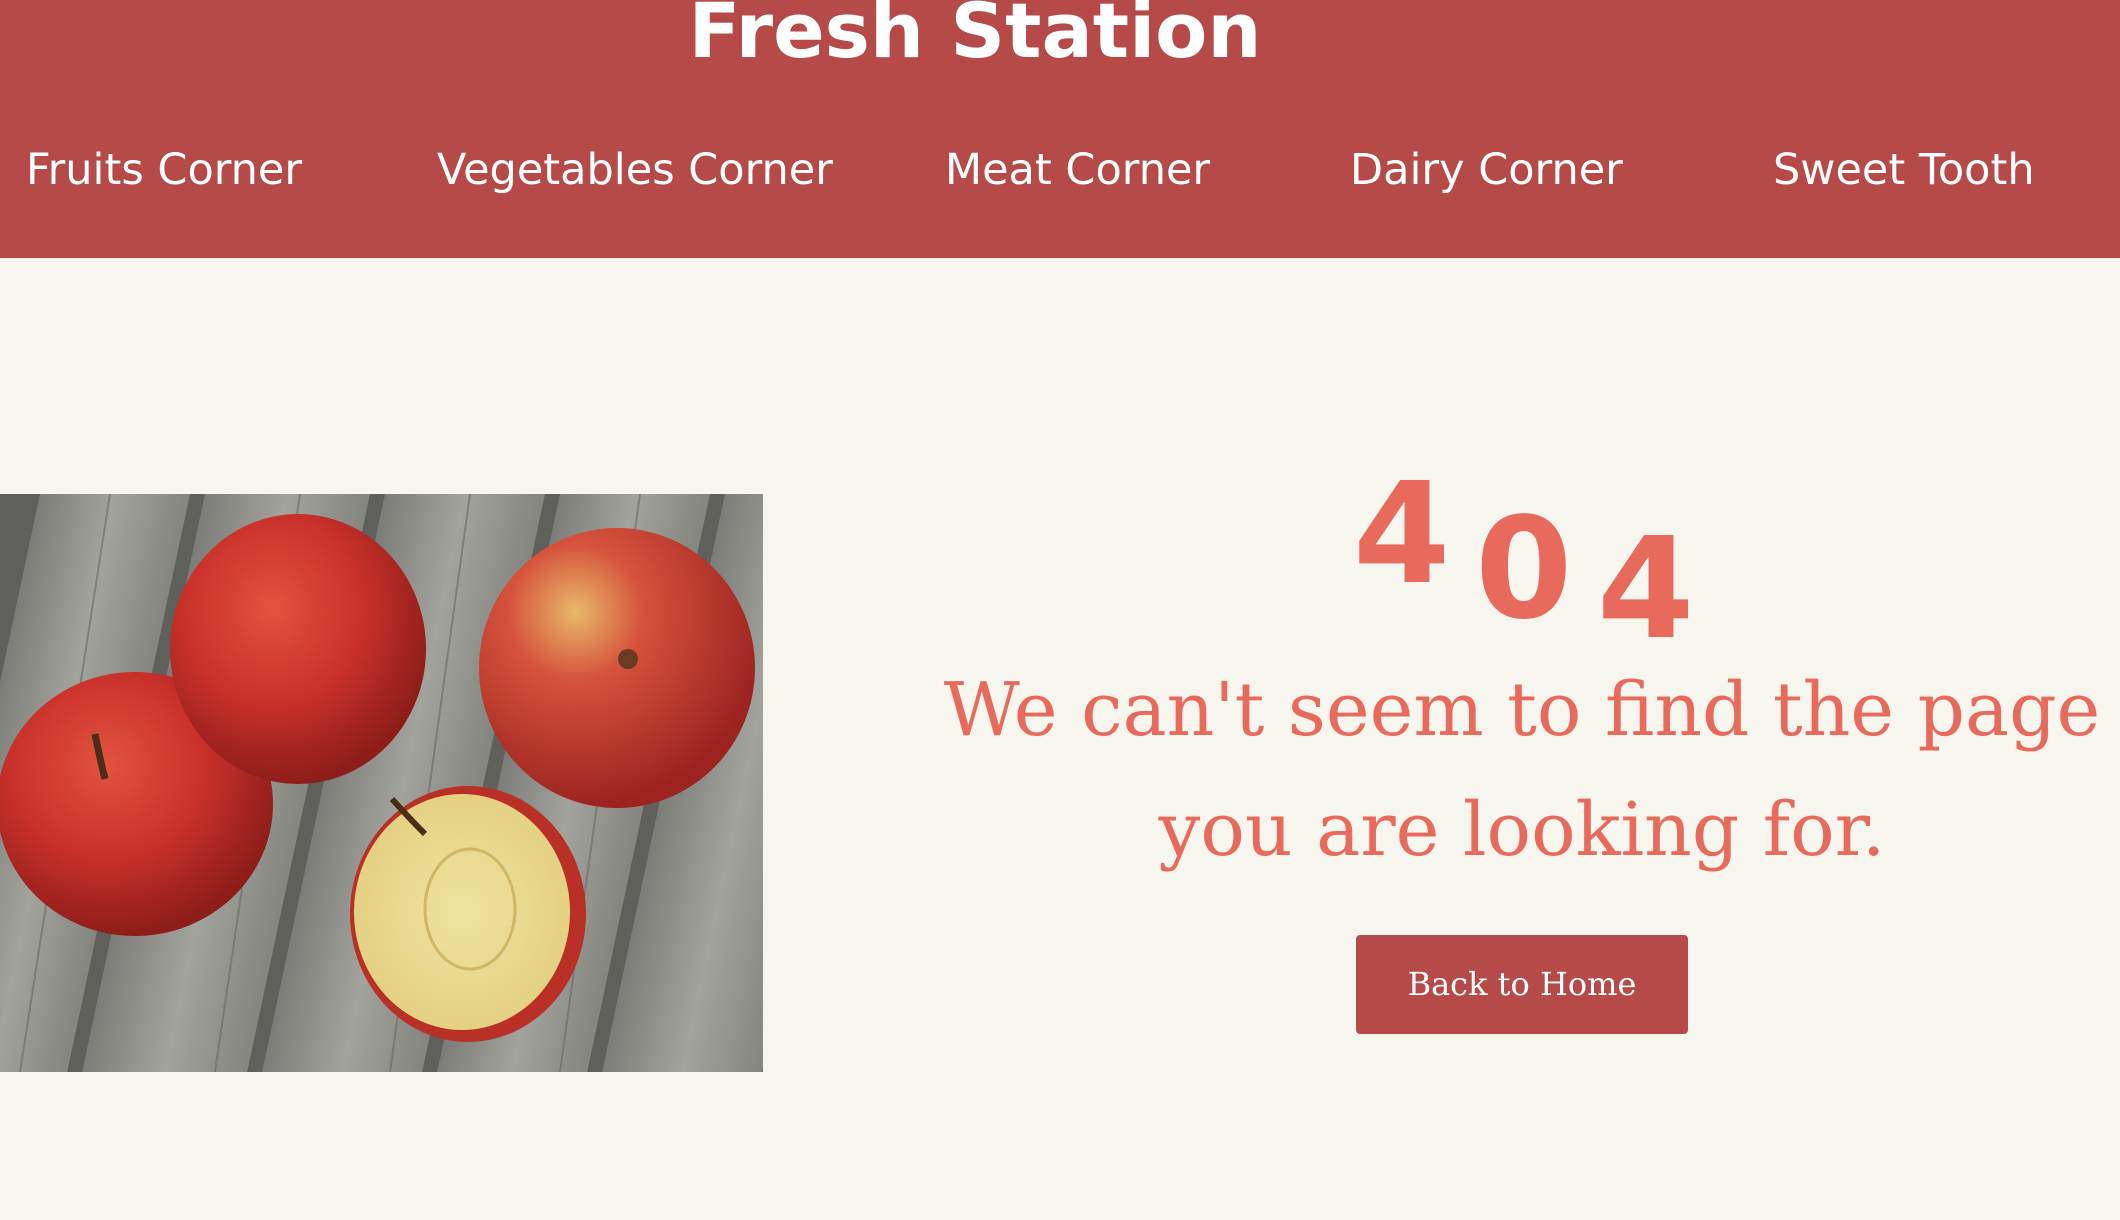  I want to click on nav-dairy-corner: Dairy Corner, so click(1486, 170).